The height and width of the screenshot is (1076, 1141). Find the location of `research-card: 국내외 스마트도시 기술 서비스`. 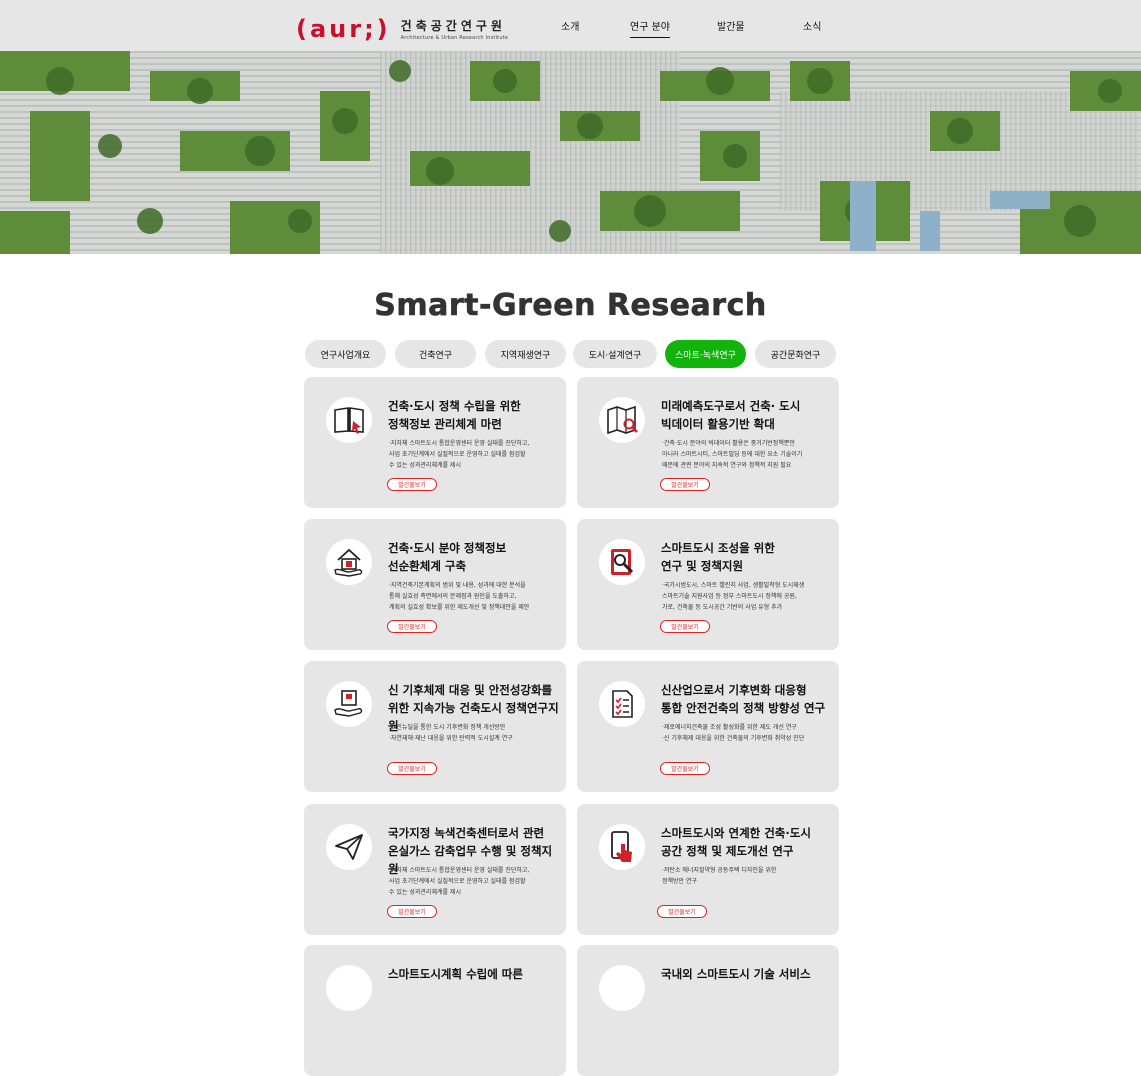

research-card: 국내외 스마트도시 기술 서비스 is located at coordinates (708, 1010).